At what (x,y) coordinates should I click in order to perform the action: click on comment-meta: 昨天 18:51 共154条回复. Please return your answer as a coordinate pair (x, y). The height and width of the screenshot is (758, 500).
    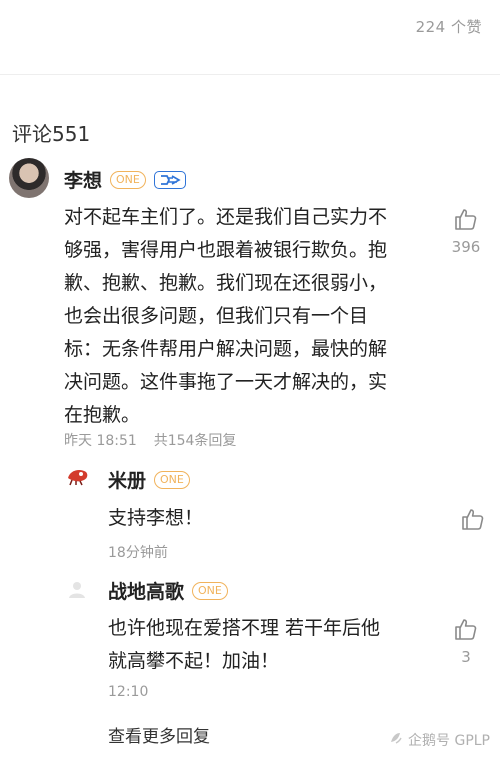
    Looking at the image, I should click on (150, 440).